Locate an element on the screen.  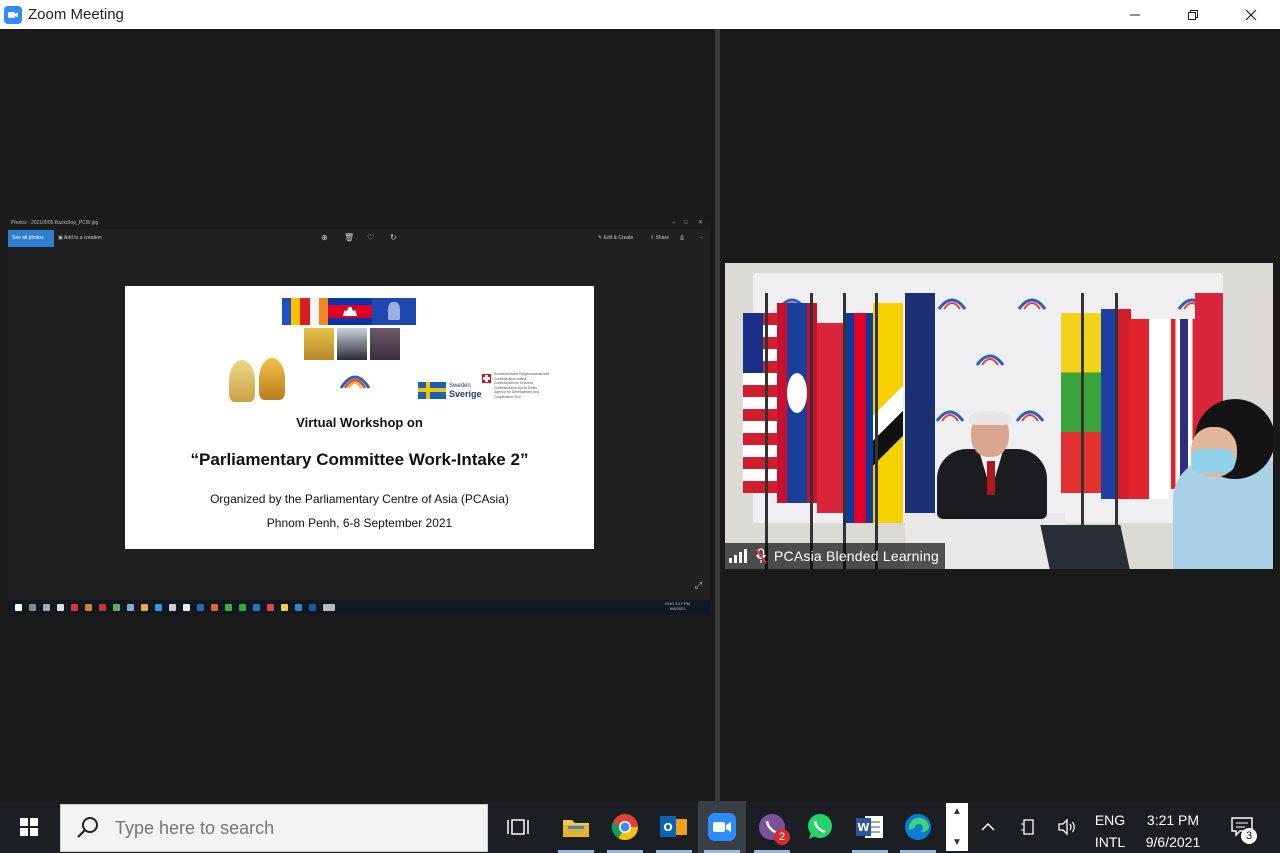
edge-button is located at coordinates (918, 827).